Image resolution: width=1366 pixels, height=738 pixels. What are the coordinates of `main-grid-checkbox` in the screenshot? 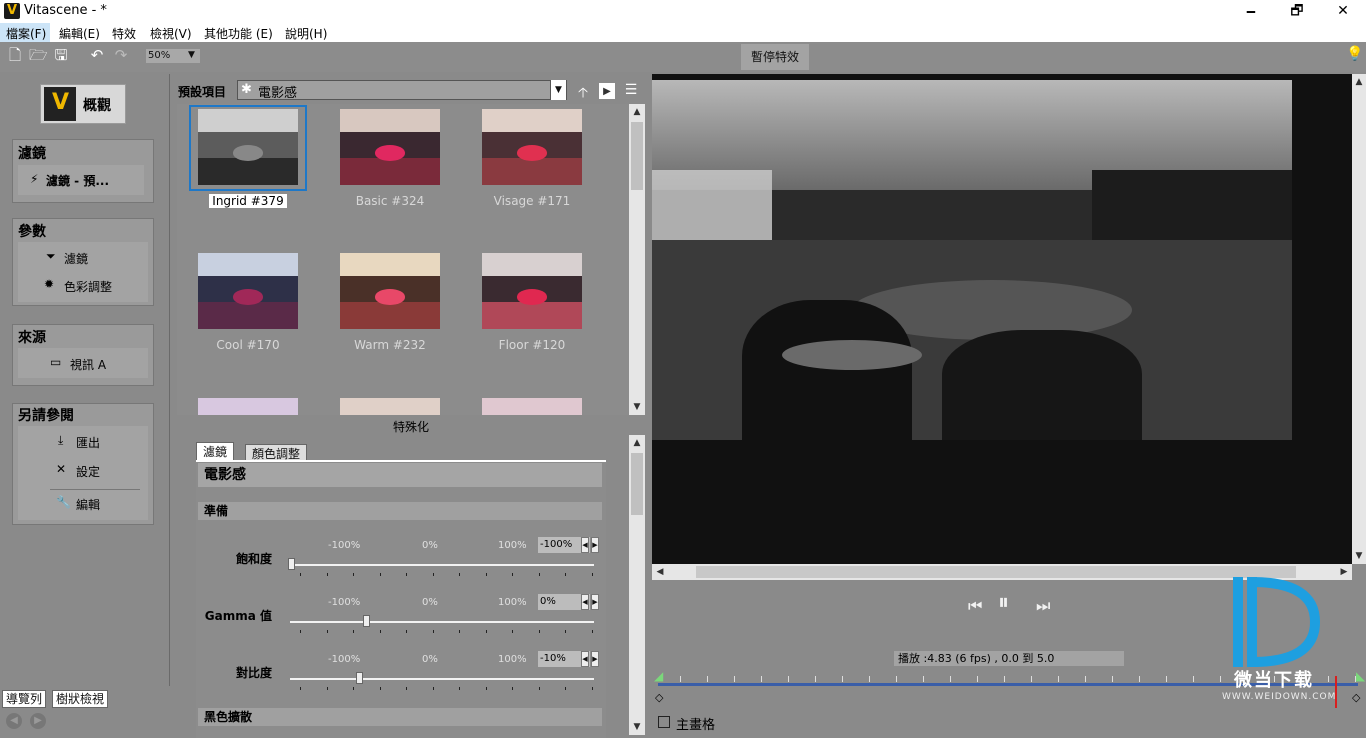 It's located at (664, 722).